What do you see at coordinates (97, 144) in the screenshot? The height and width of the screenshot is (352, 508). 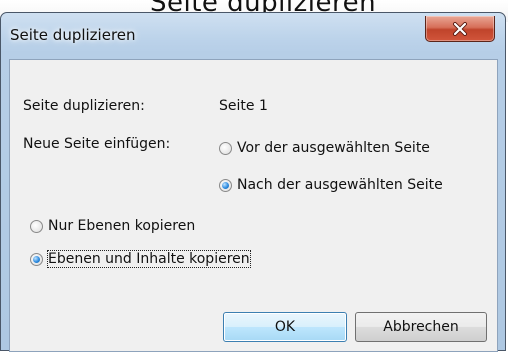 I see `insert-label: Neue Seite einfügen:` at bounding box center [97, 144].